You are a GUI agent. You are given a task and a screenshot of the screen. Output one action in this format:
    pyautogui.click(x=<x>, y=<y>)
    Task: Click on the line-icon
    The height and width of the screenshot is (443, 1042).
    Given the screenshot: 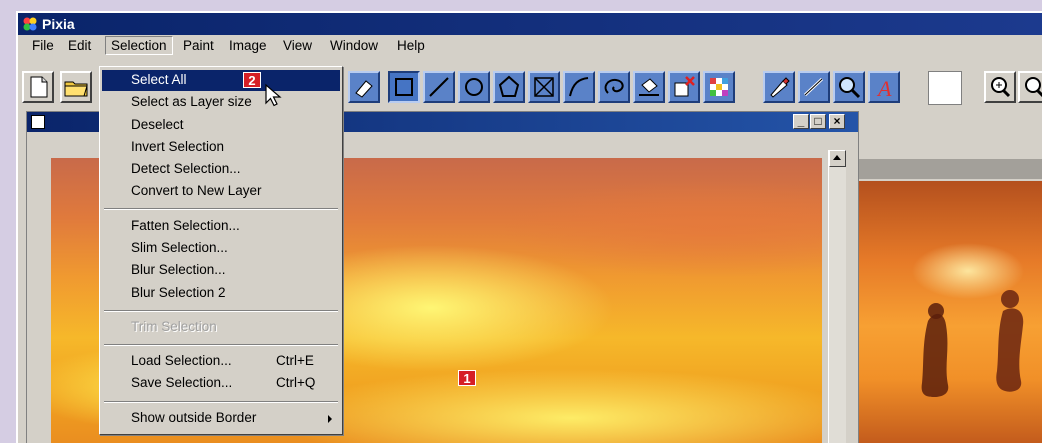 What is the action you would take?
    pyautogui.click(x=439, y=87)
    